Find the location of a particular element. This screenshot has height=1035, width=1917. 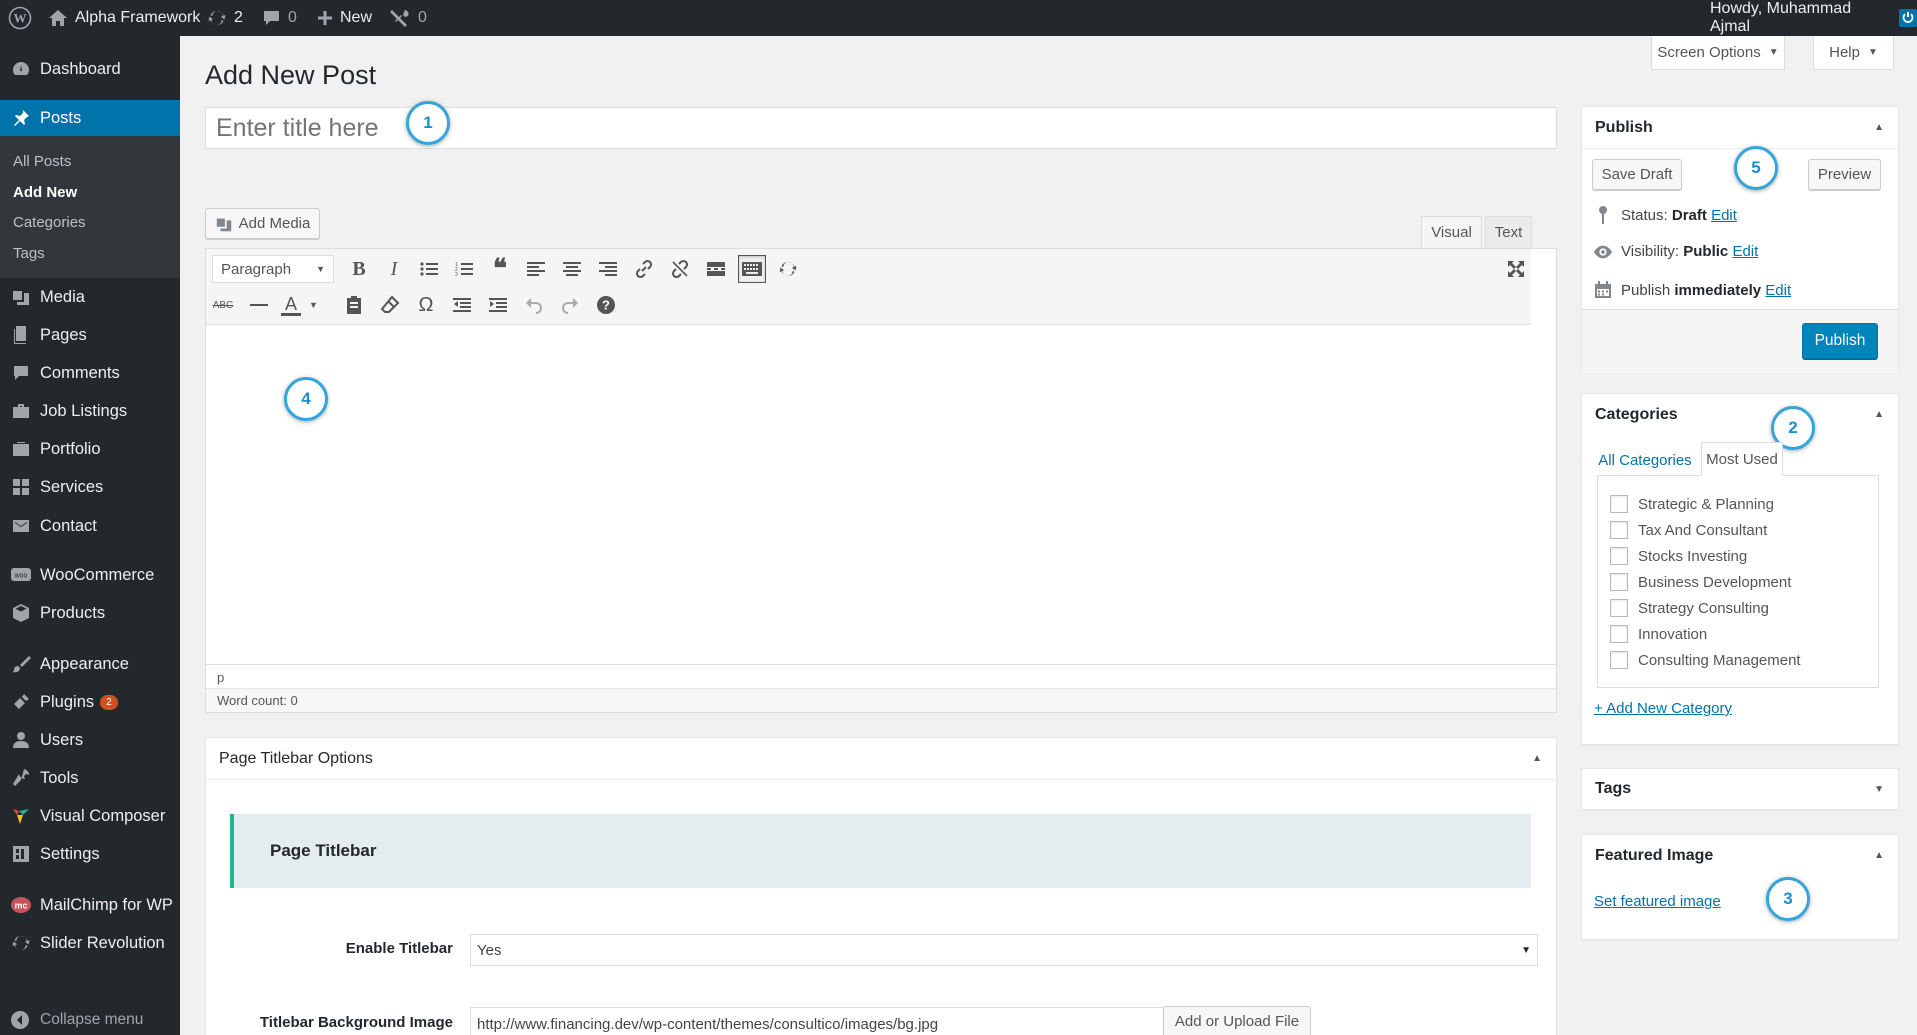

sidebar-item-appearance: Appearance is located at coordinates (90, 664).